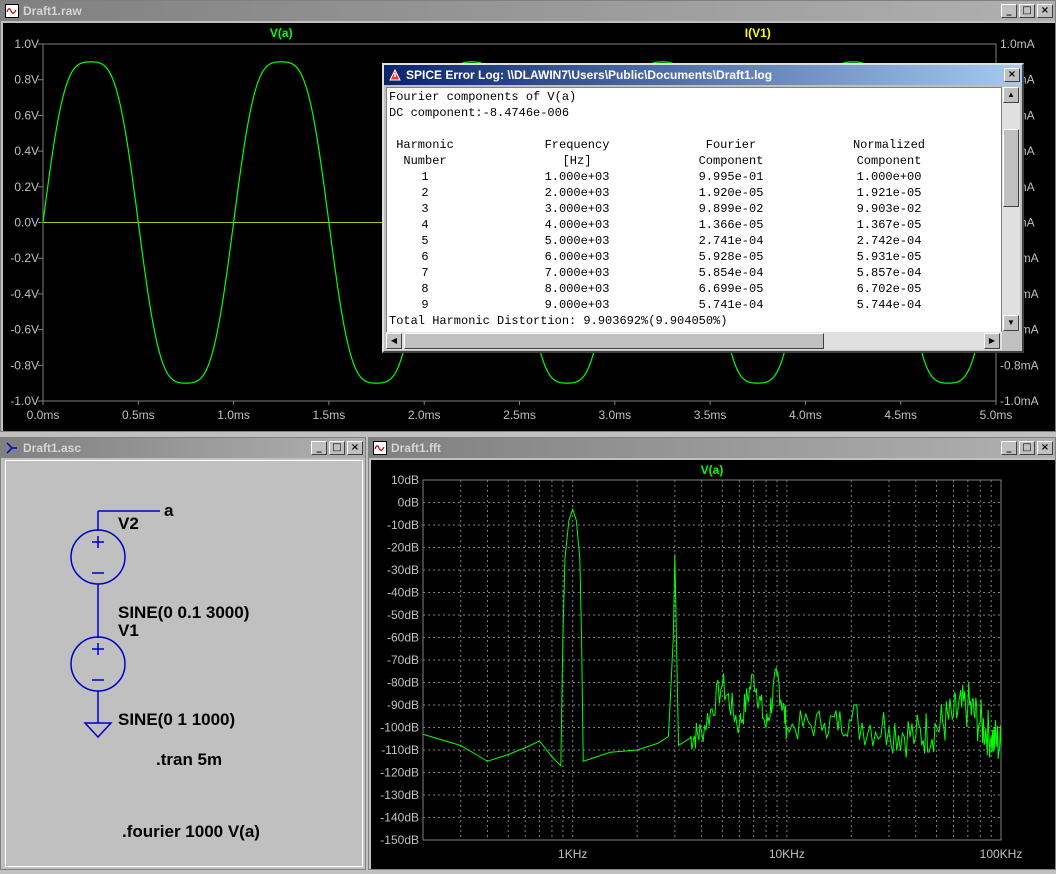 This screenshot has width=1056, height=874. What do you see at coordinates (889, 225) in the screenshot?
I see `table-cell: 1.367e-05` at bounding box center [889, 225].